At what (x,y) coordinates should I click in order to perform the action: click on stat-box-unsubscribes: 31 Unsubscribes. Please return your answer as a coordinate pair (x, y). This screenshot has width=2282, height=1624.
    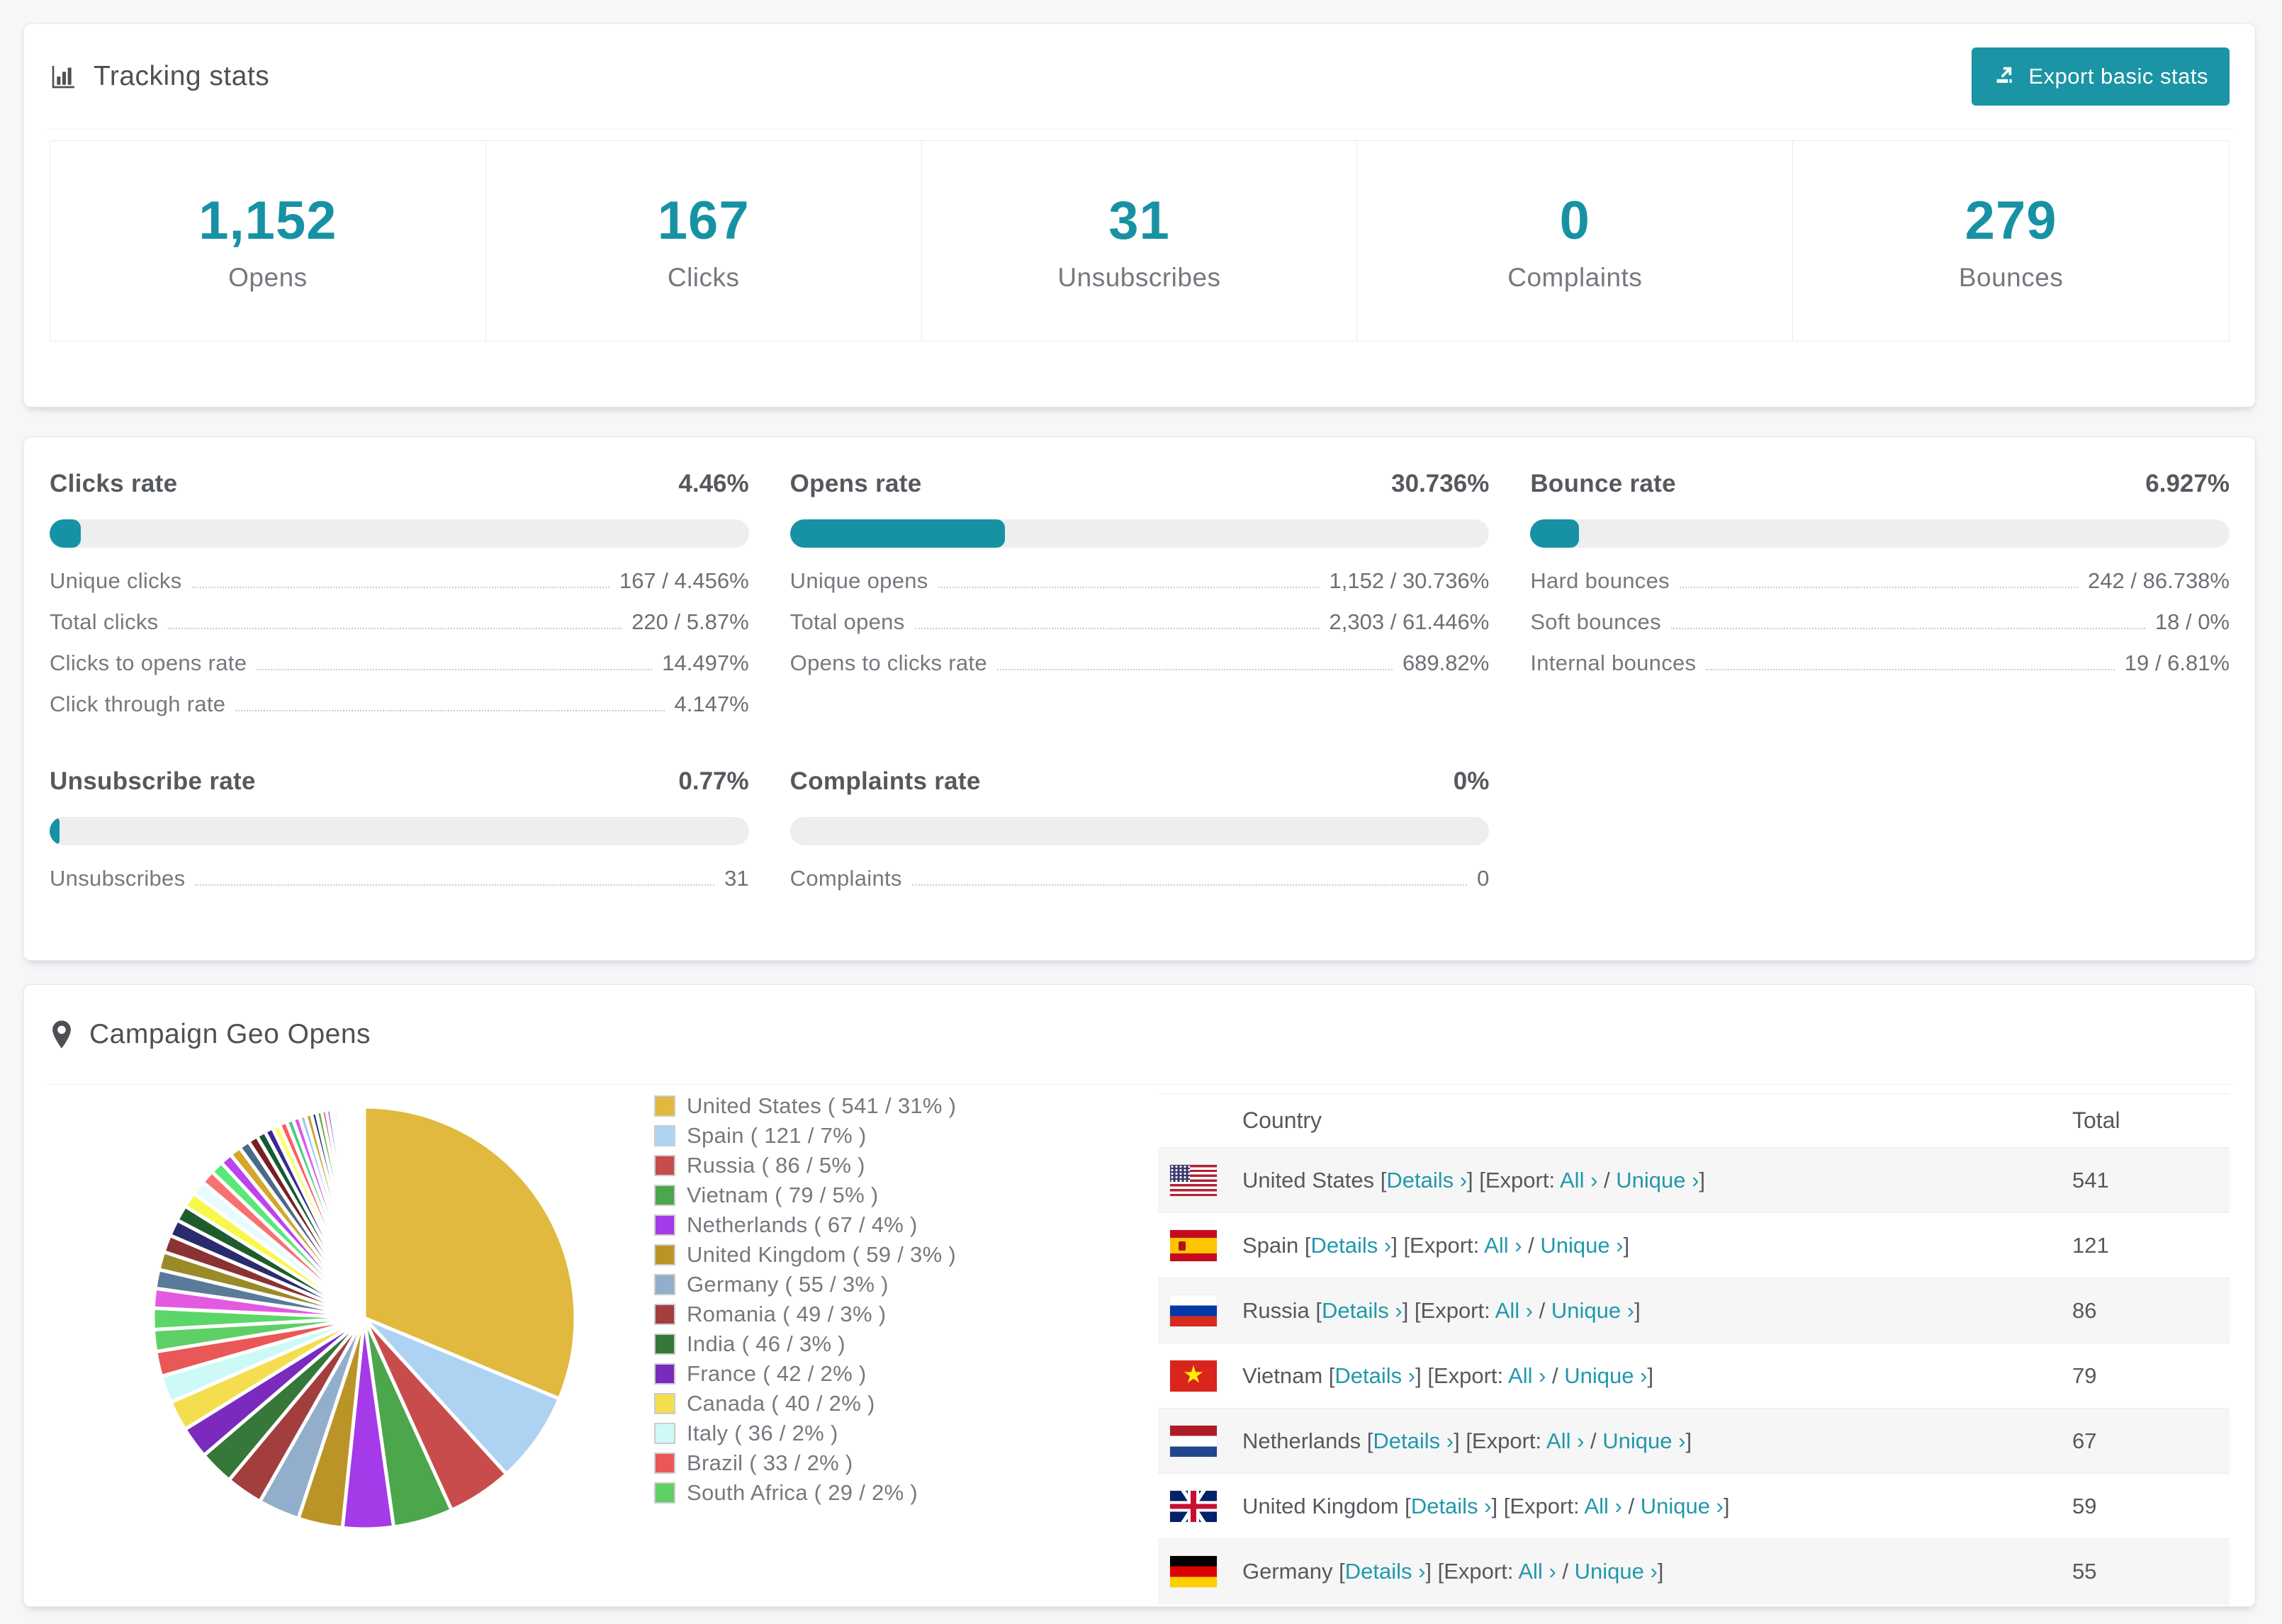
    Looking at the image, I should click on (1140, 241).